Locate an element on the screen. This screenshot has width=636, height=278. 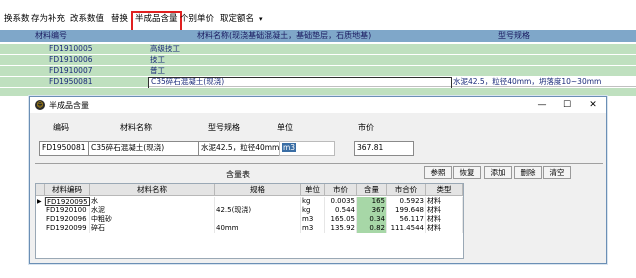
dialog-titlebar: ☺ 半成品含量 — ☐ ✕ is located at coordinates (318, 105).